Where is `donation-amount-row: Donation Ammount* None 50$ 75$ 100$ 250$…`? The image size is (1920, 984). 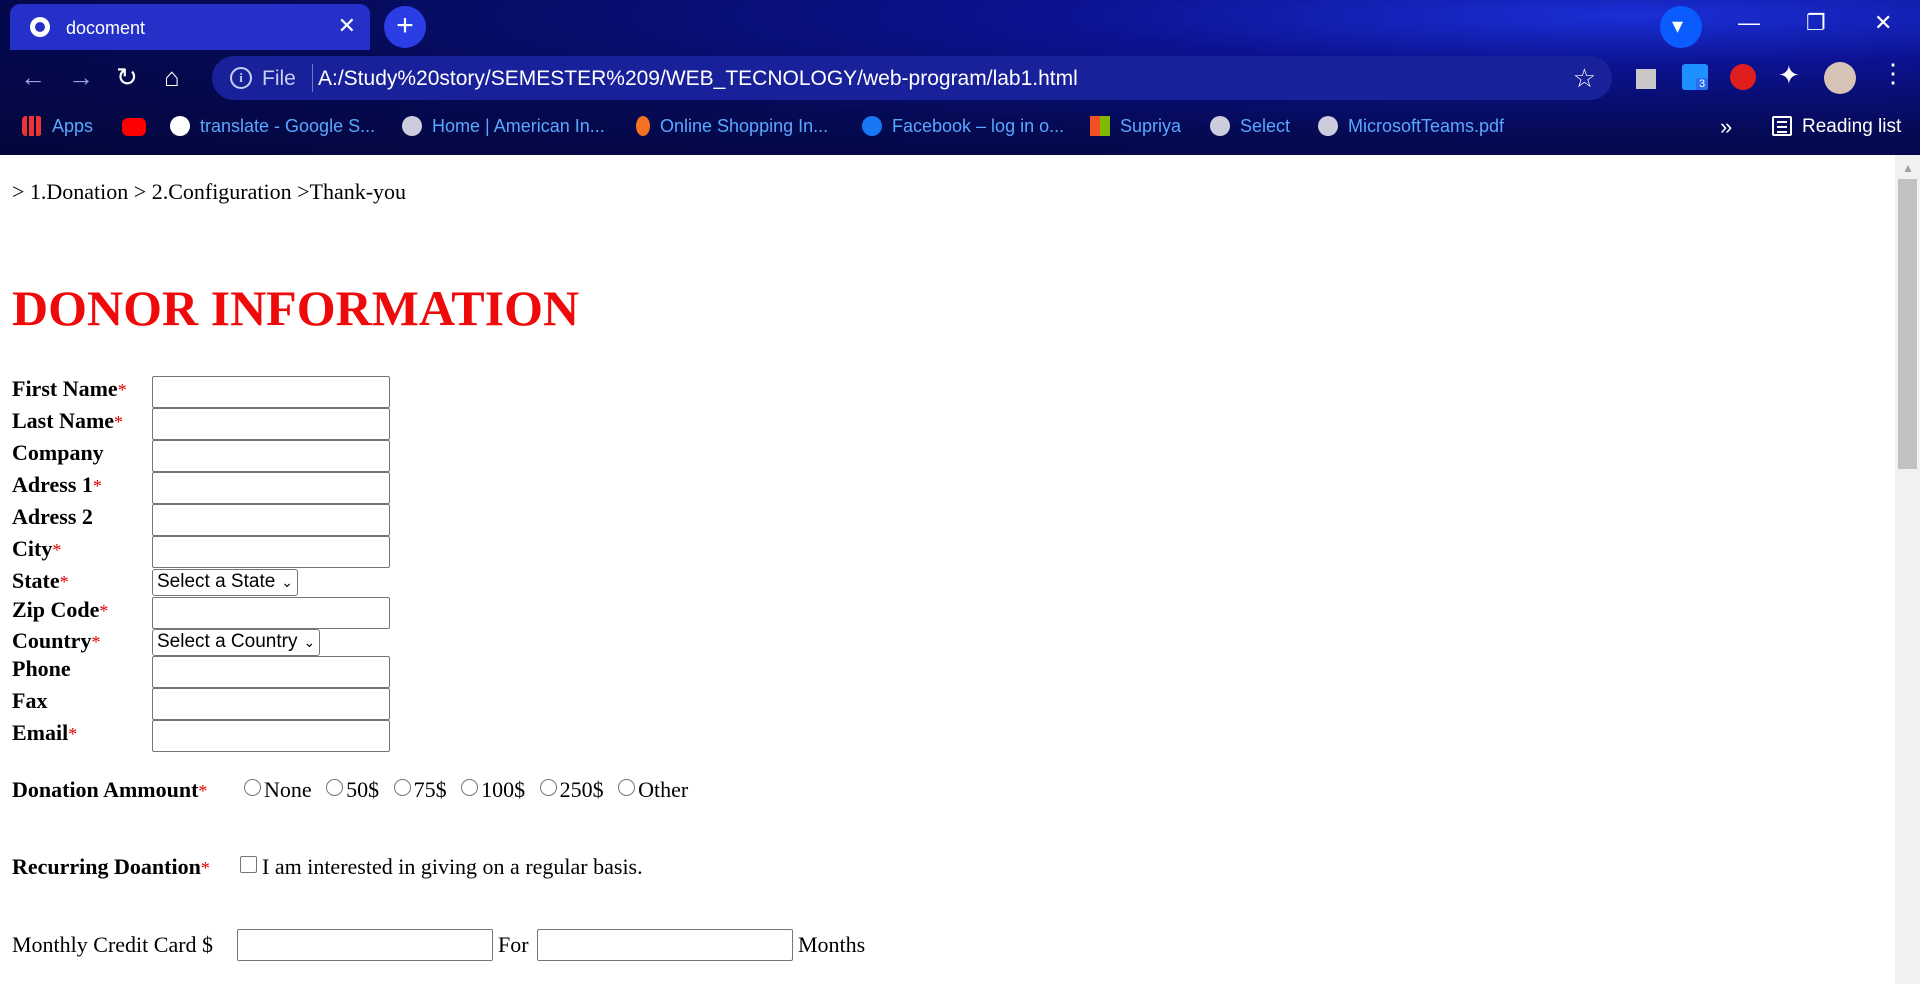
donation-amount-row: Donation Ammount* None 50$ 75$ 100$ 250$… is located at coordinates (392, 793).